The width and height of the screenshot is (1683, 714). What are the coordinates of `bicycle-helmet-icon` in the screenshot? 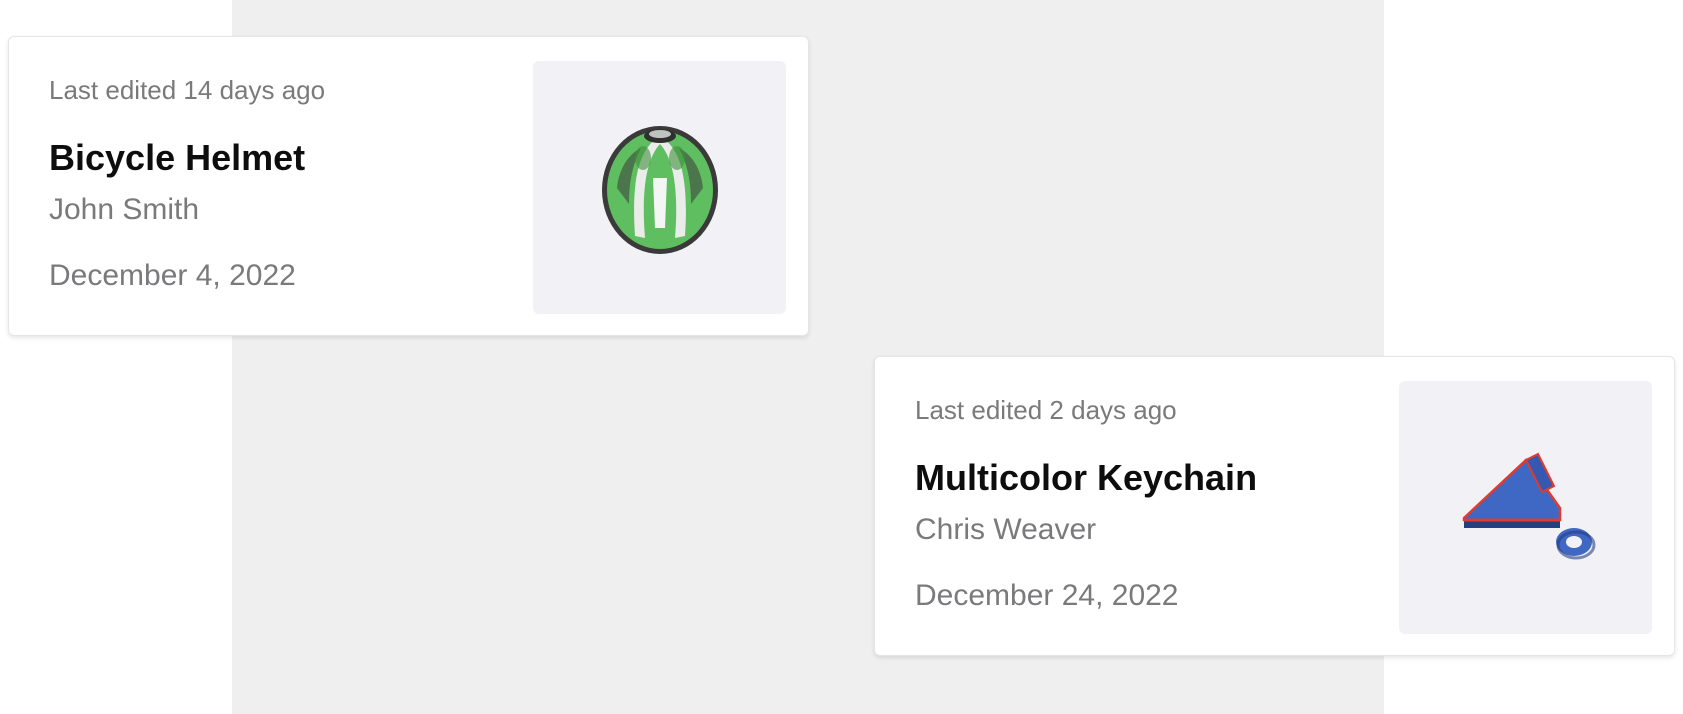 It's located at (659, 189).